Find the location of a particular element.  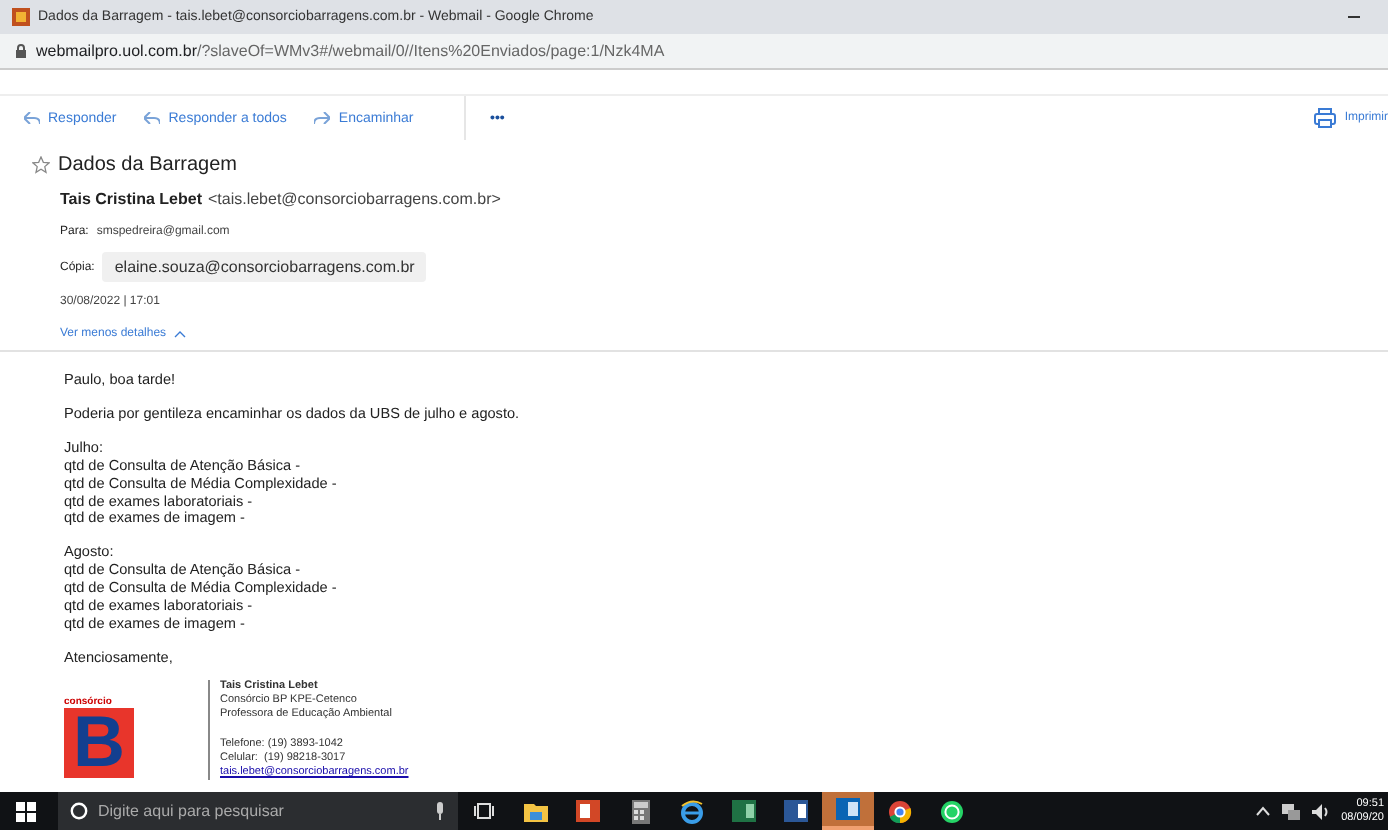

sender-email: <tais.lebet@consorciobarragens.com.br> is located at coordinates (354, 199).